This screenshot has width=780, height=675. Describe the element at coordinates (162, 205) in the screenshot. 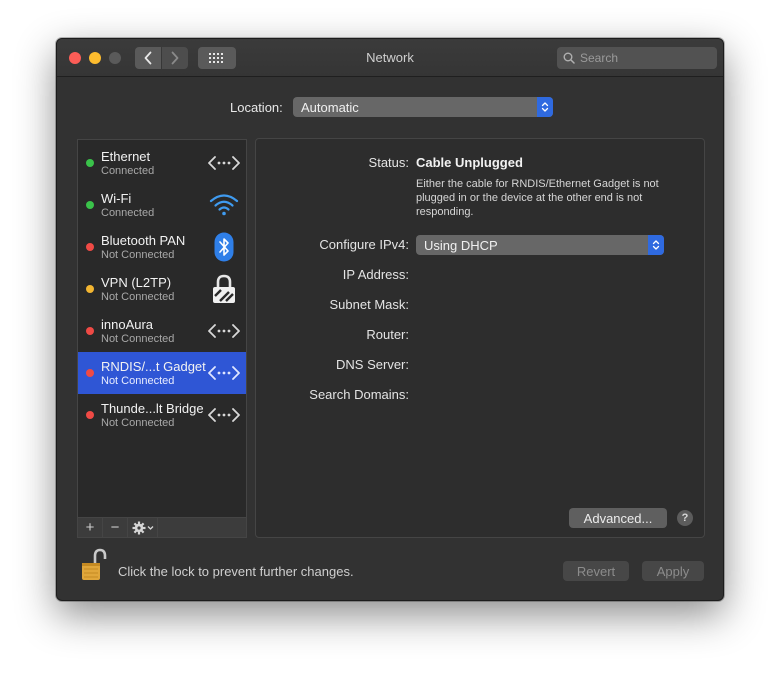

I see `service-wifi: Wi-Fi Connected` at that location.